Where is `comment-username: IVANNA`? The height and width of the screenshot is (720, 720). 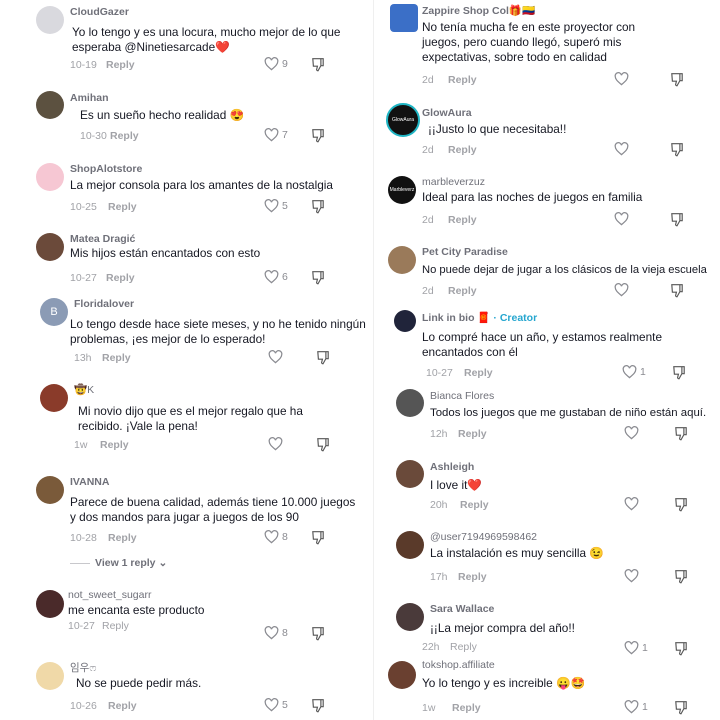
comment-username: IVANNA is located at coordinates (89, 482).